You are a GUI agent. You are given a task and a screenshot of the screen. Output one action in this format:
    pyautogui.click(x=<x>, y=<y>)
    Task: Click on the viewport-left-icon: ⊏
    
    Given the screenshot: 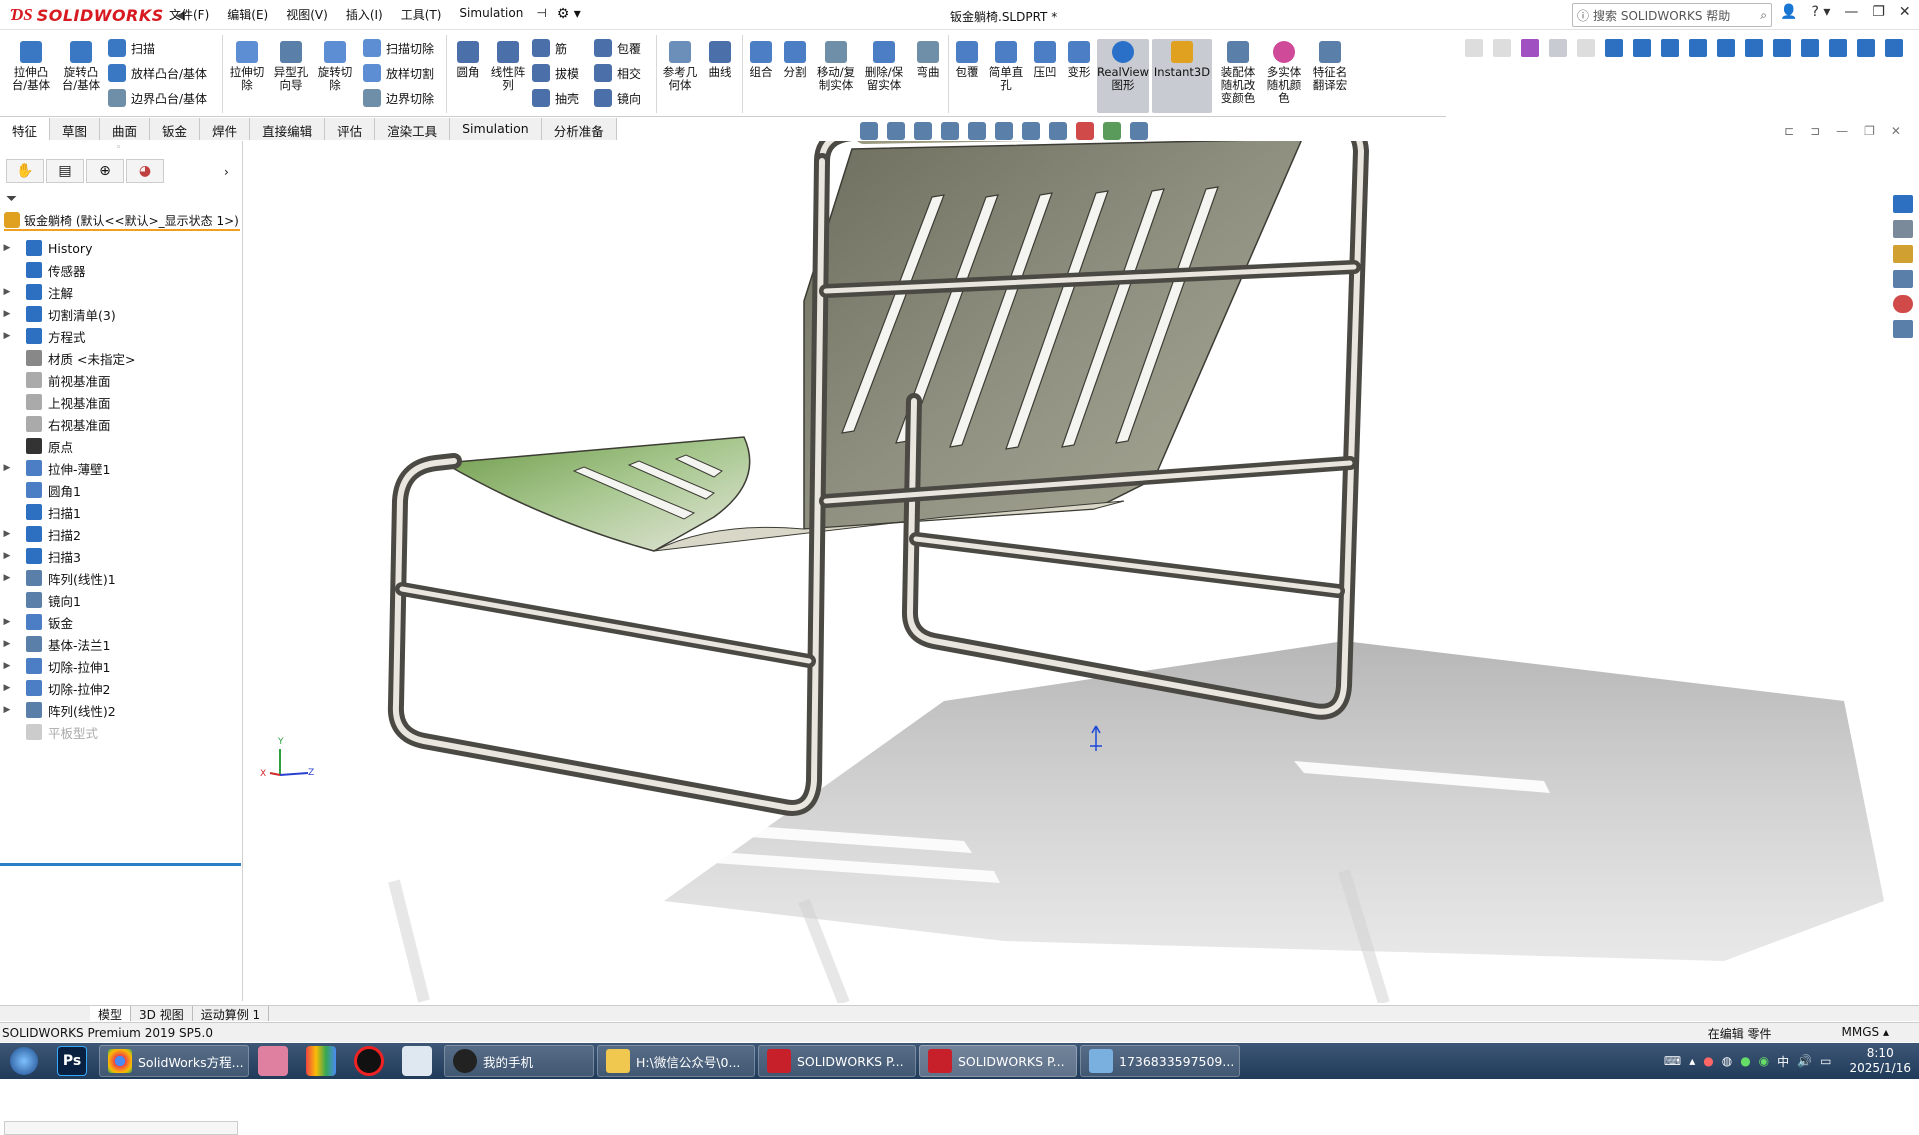 What is the action you would take?
    pyautogui.click(x=1789, y=131)
    